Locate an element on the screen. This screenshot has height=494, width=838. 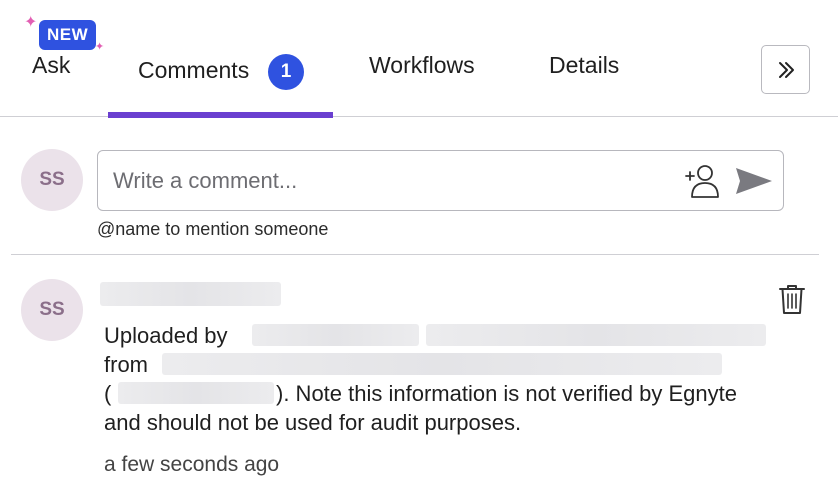
tab-details: Details is located at coordinates (594, 58).